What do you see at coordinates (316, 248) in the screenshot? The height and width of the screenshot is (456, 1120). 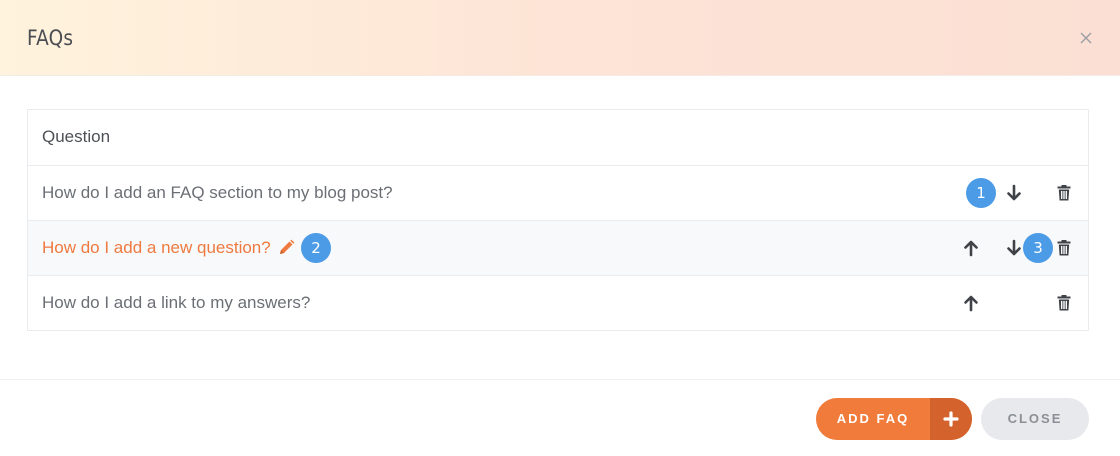 I see `step-badge: 2` at bounding box center [316, 248].